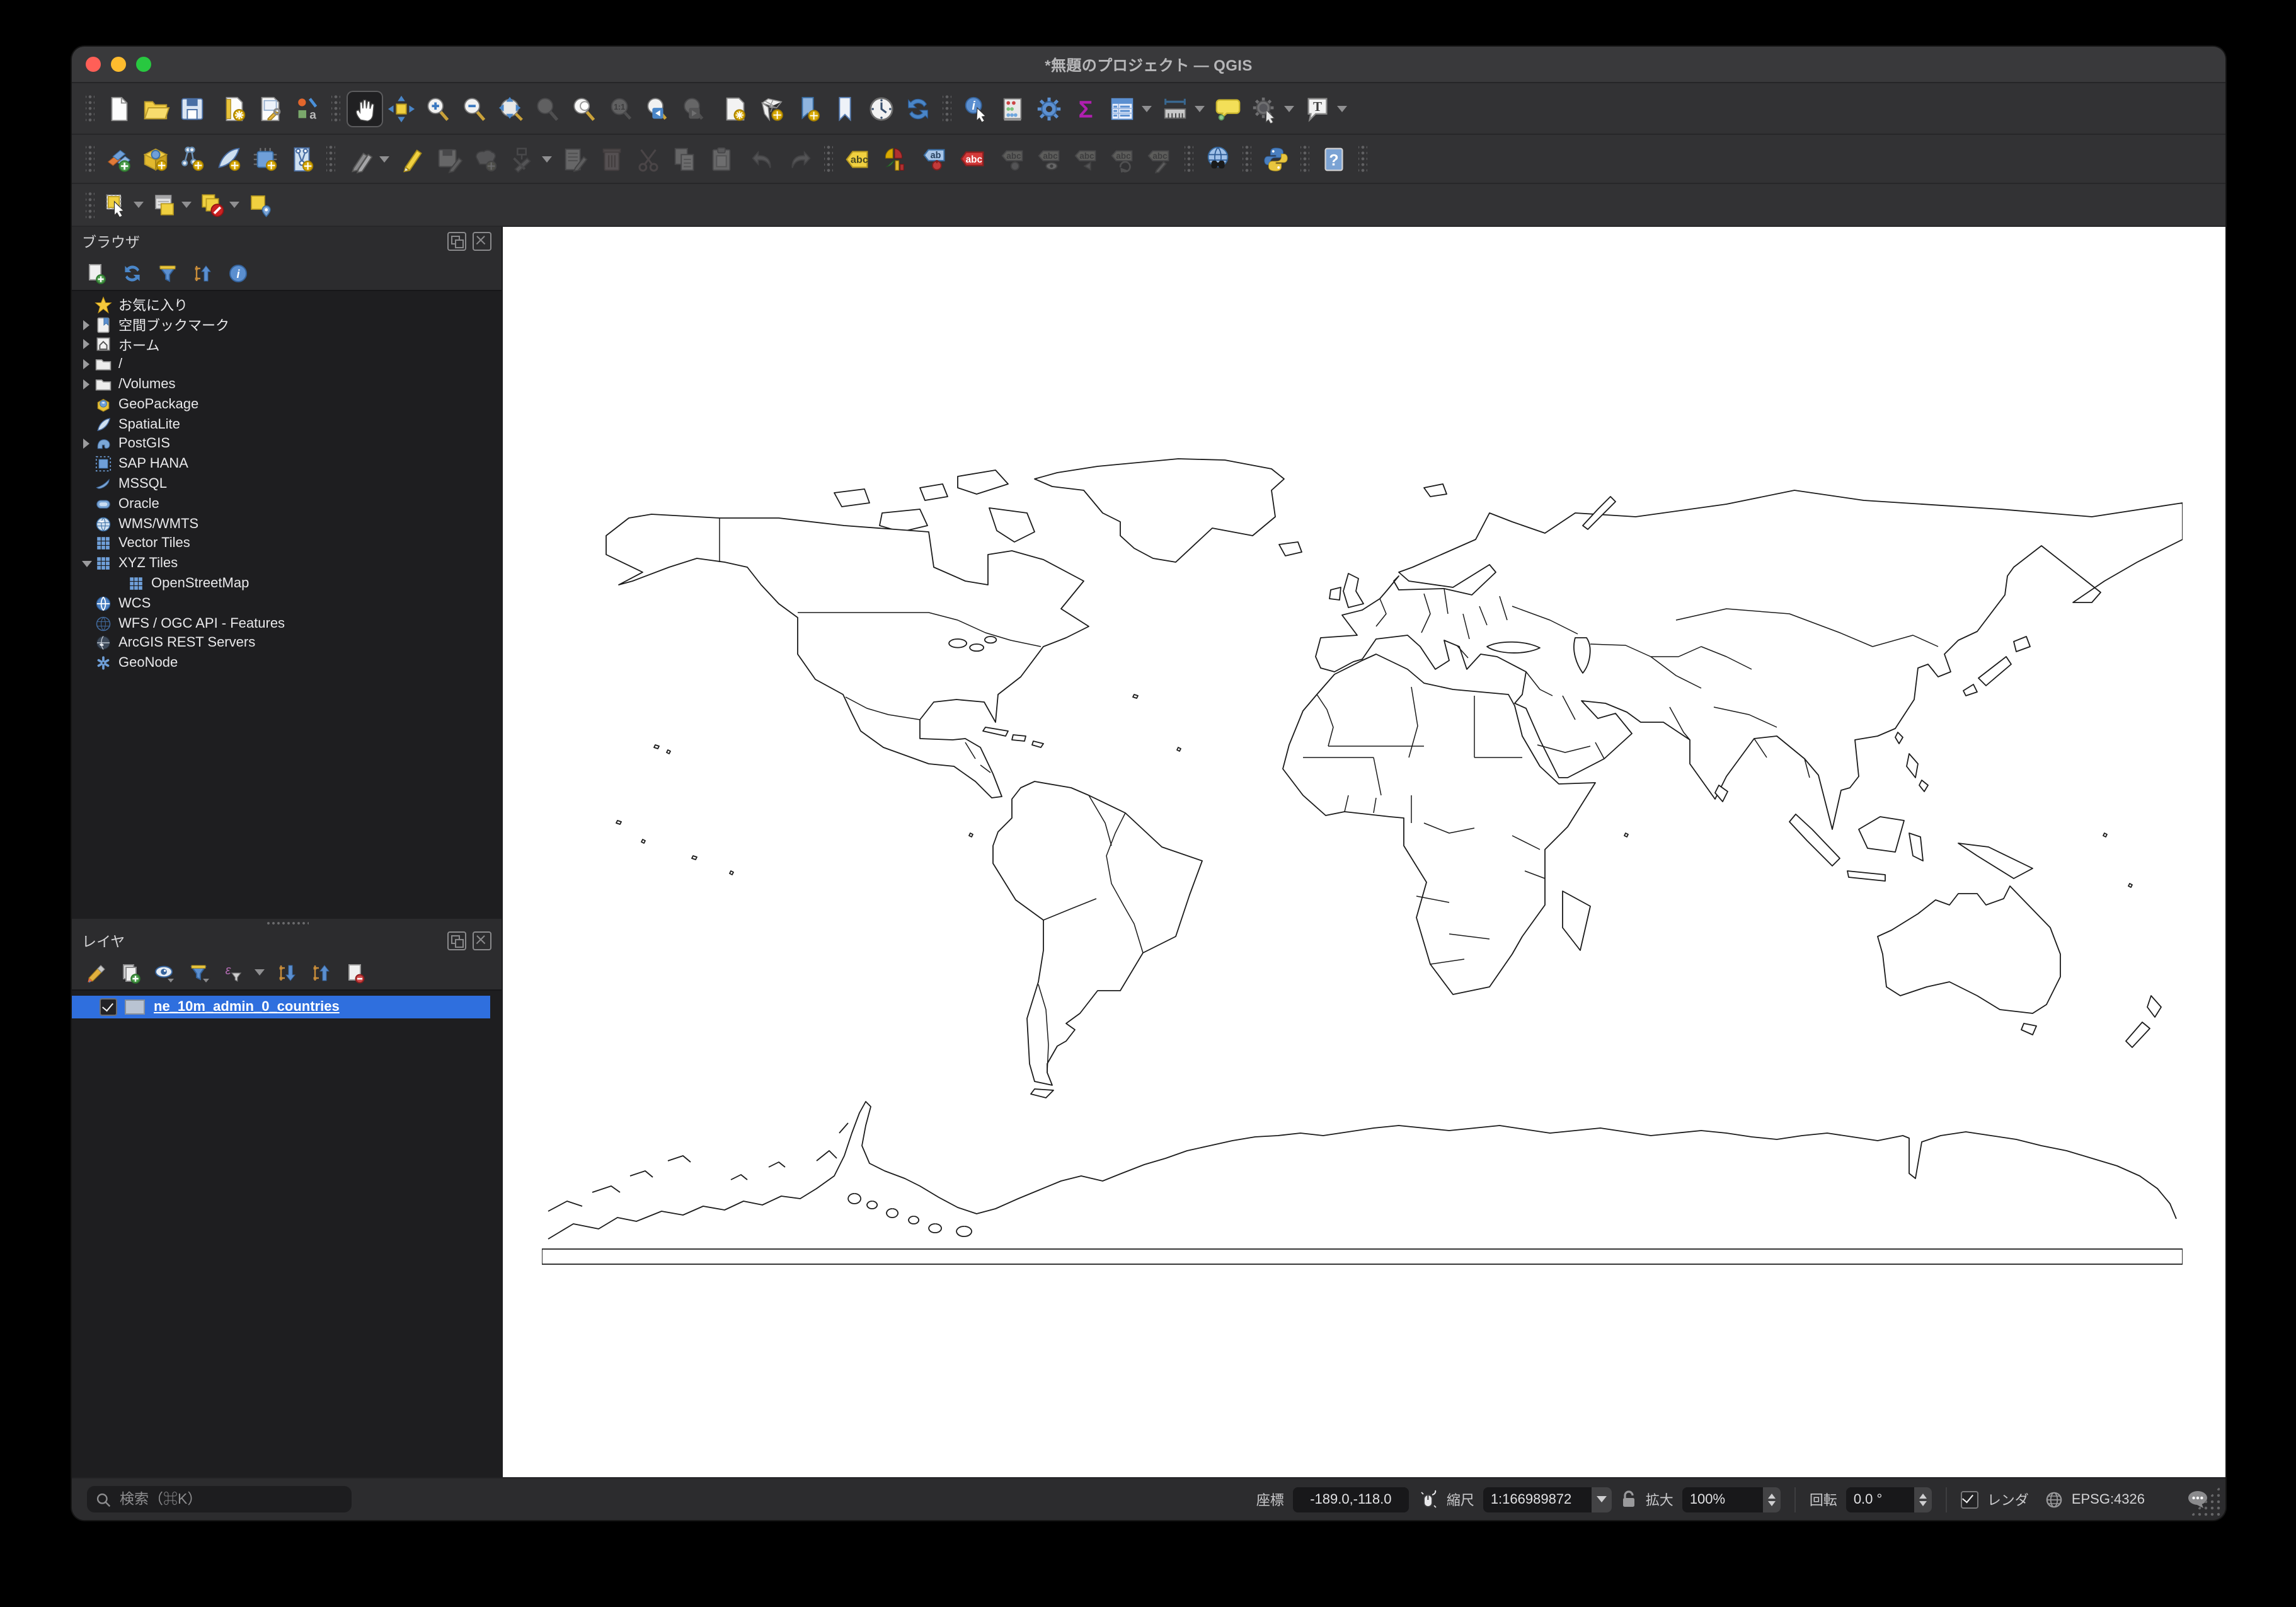 This screenshot has height=1607, width=2296. Describe the element at coordinates (302, 159) in the screenshot. I see `new-virtual-layer-button` at that location.